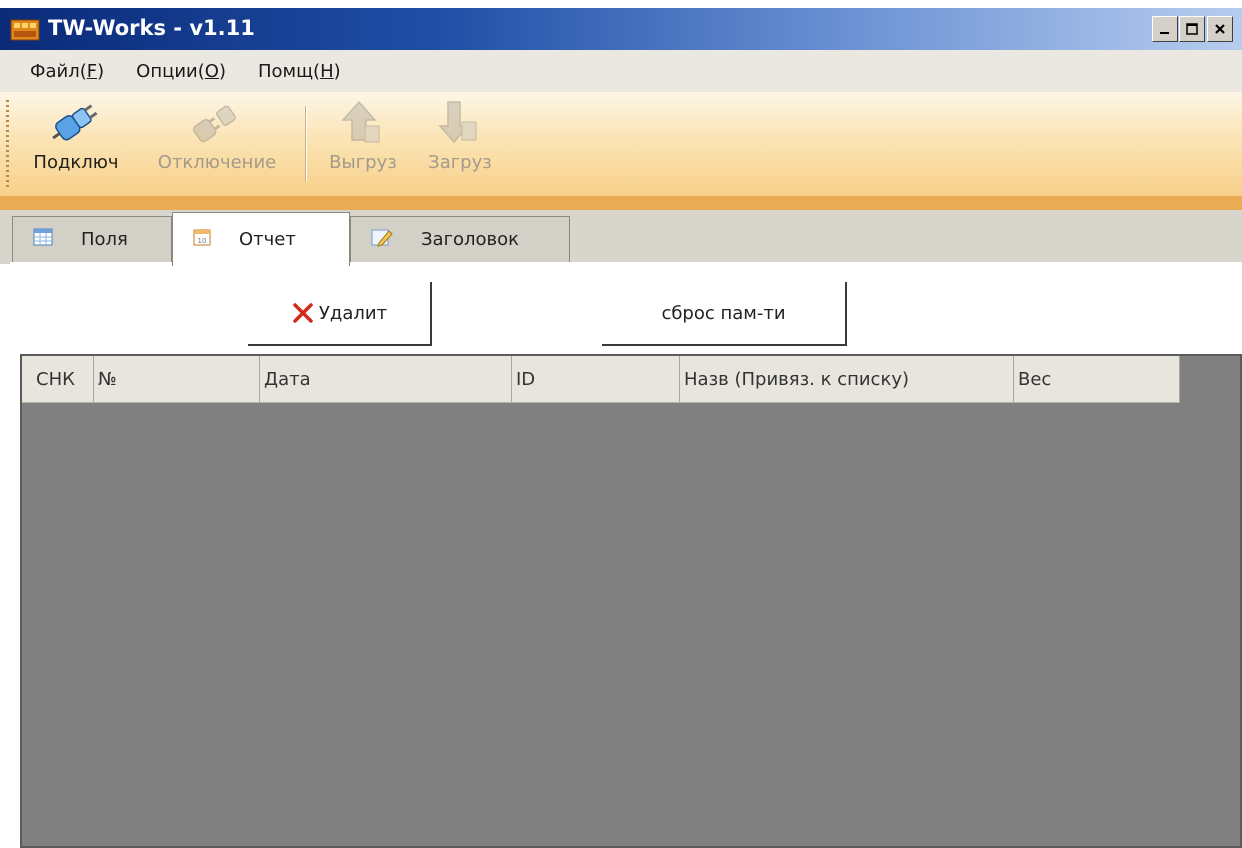 This screenshot has width=1242, height=848. I want to click on calendar-icon: 10, so click(202, 239).